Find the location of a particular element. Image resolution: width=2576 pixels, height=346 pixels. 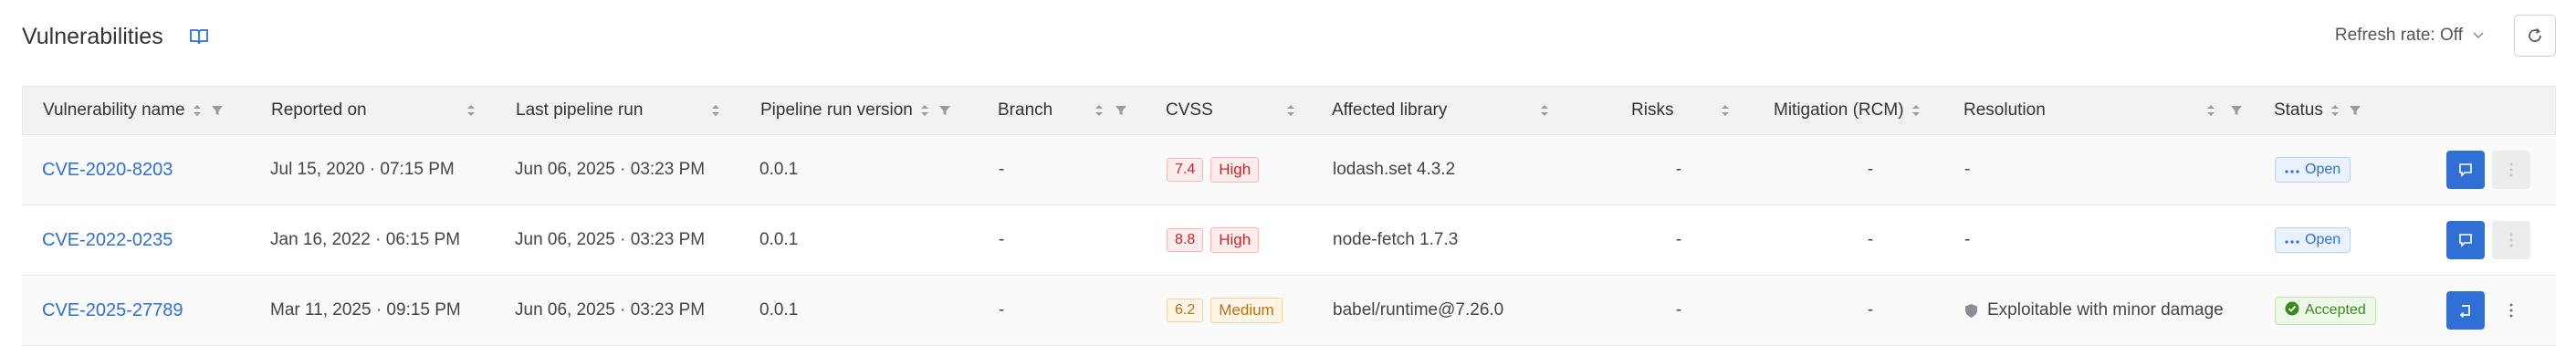

status-cell: Open is located at coordinates (2313, 240).